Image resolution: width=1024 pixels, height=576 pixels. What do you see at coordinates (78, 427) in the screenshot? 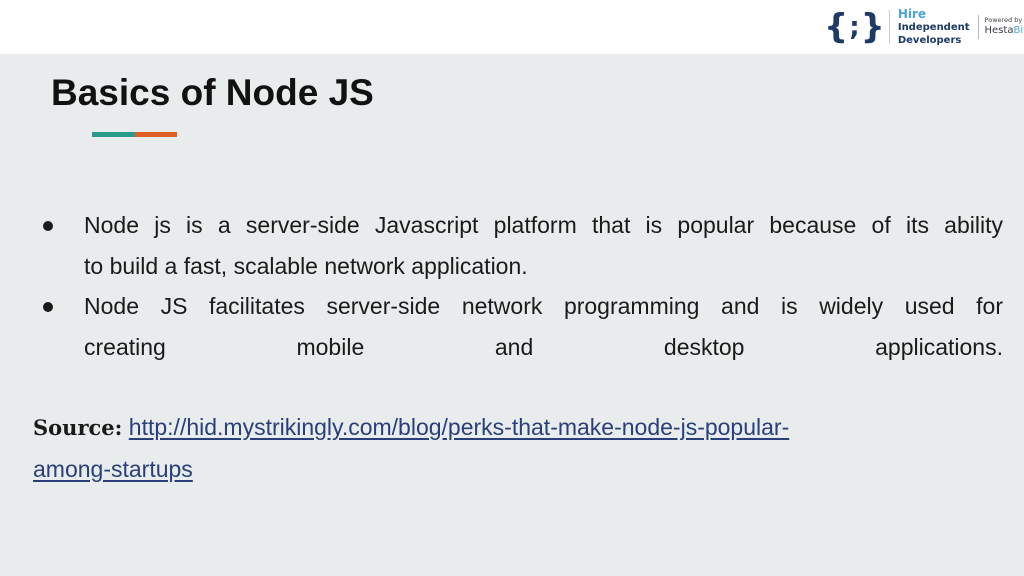
I see `source-label: Source:` at bounding box center [78, 427].